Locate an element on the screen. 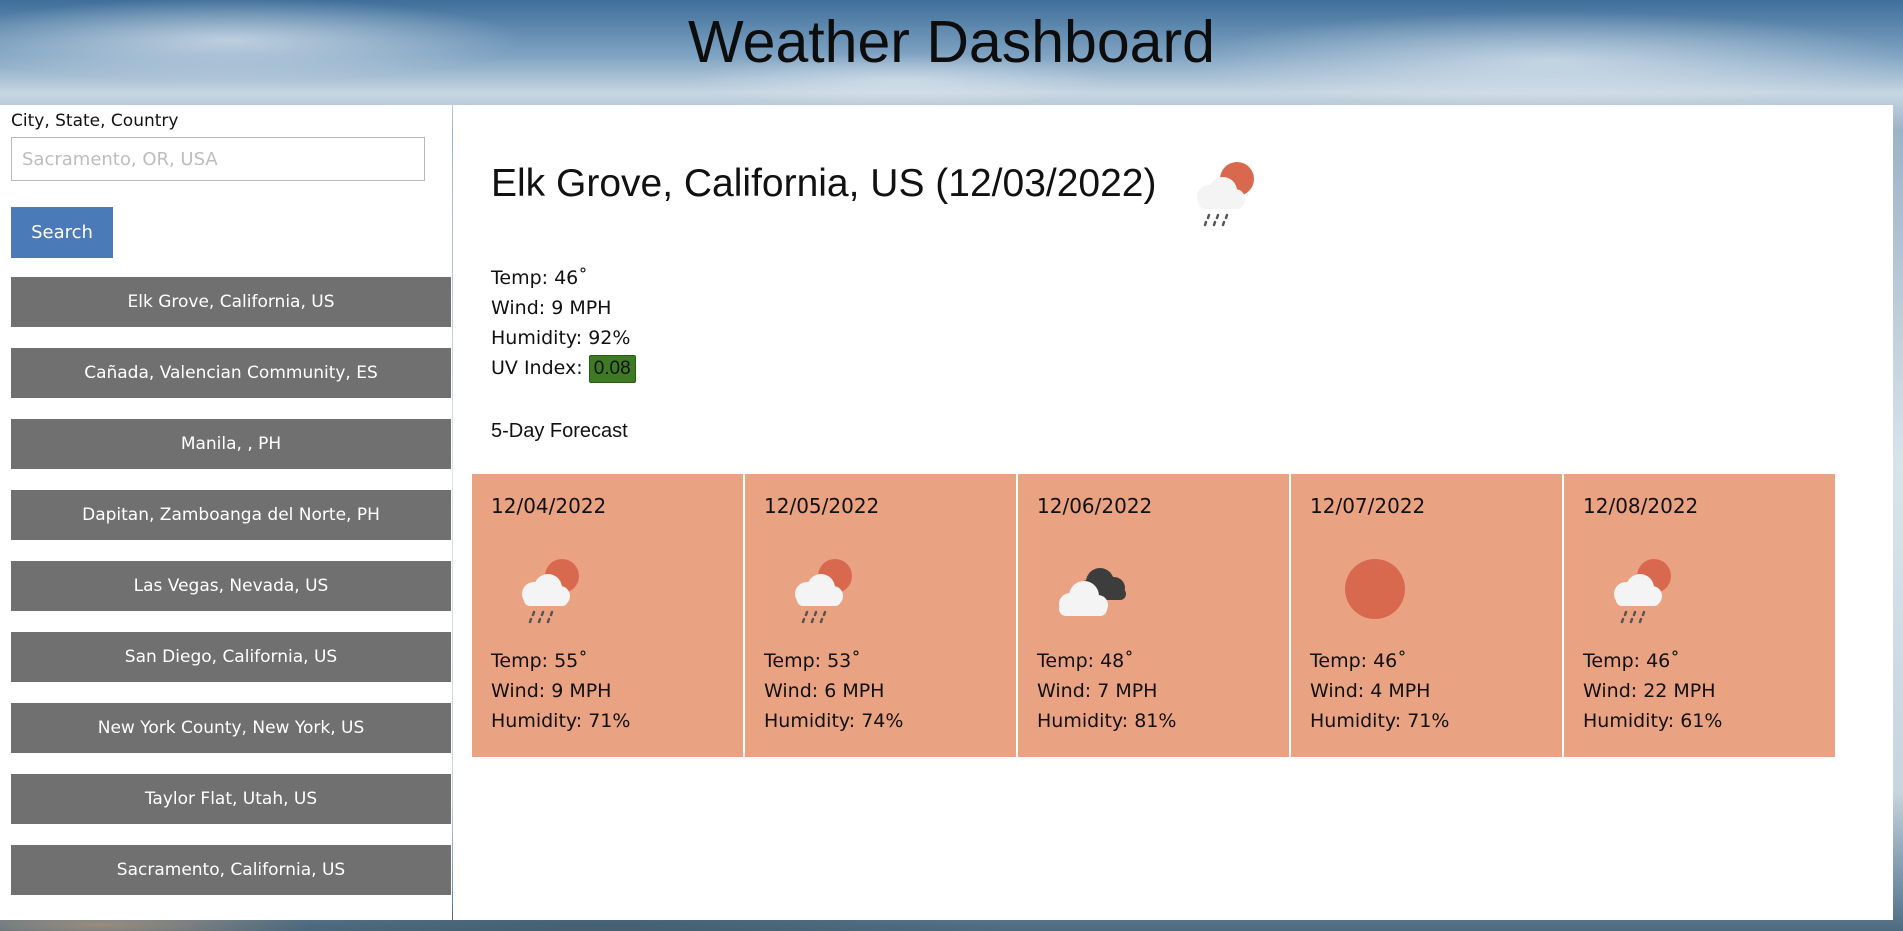 This screenshot has width=1903, height=931. history-item-elk-grove: Elk Grove, California, US is located at coordinates (231, 302).